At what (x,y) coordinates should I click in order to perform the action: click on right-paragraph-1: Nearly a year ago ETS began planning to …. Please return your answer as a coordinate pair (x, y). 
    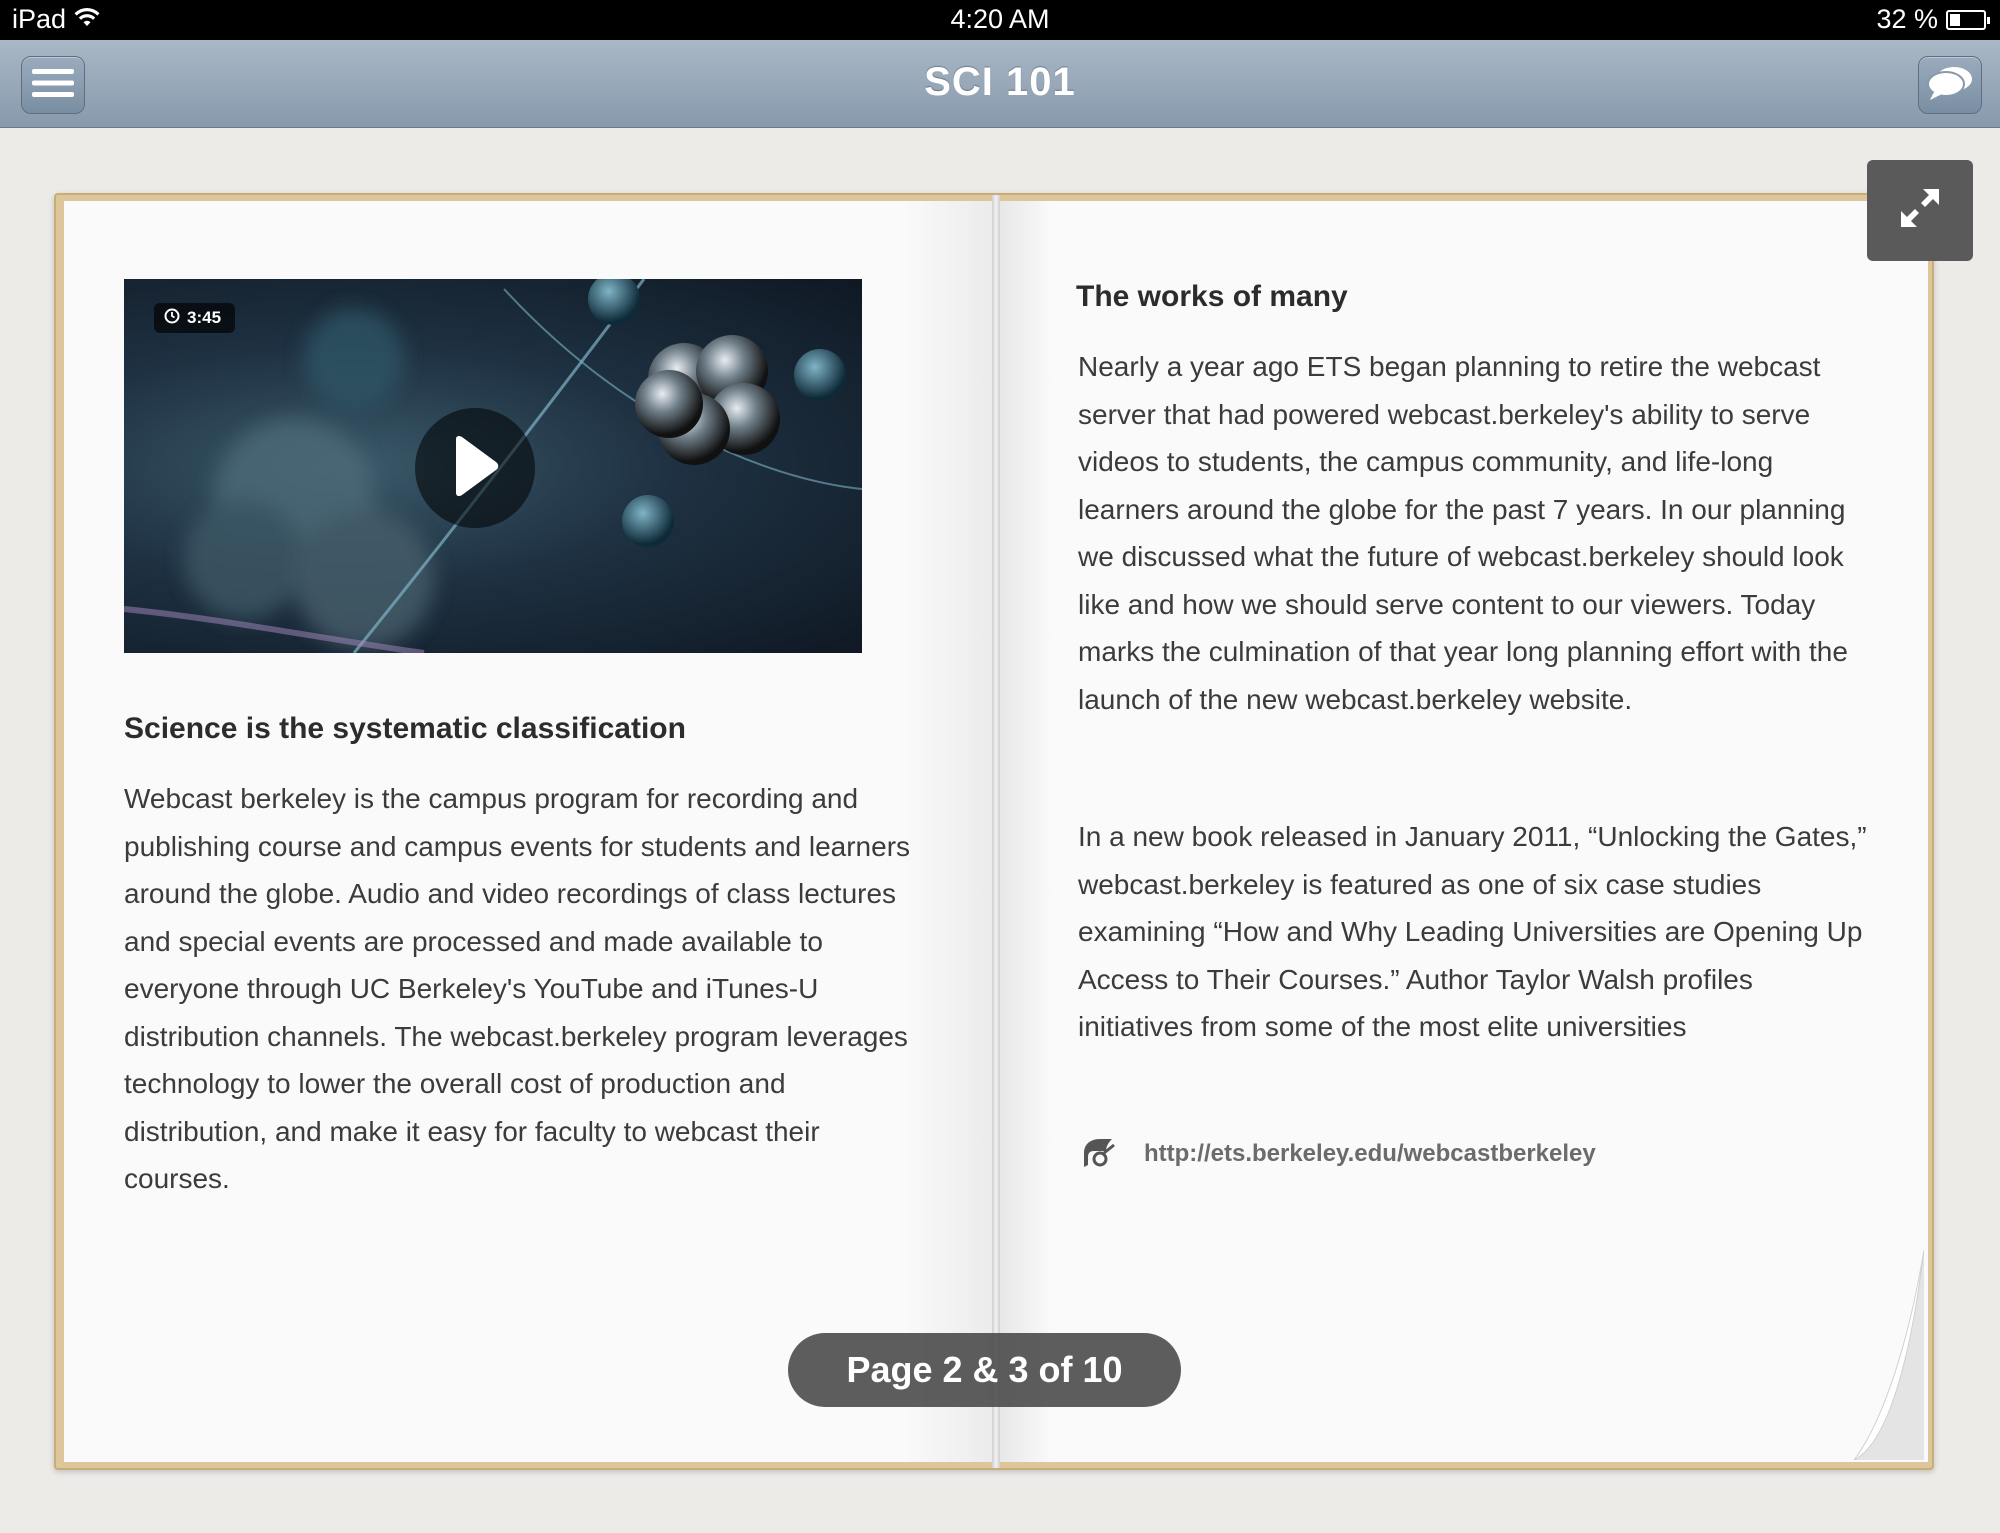
    Looking at the image, I should click on (1463, 533).